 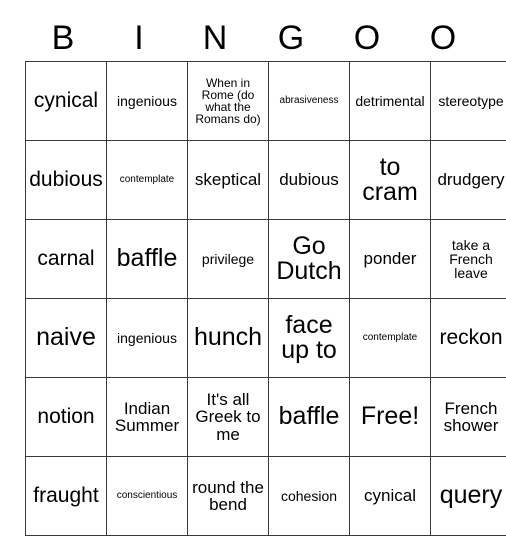 What do you see at coordinates (443, 37) in the screenshot?
I see `bingo-header-letter-6: O` at bounding box center [443, 37].